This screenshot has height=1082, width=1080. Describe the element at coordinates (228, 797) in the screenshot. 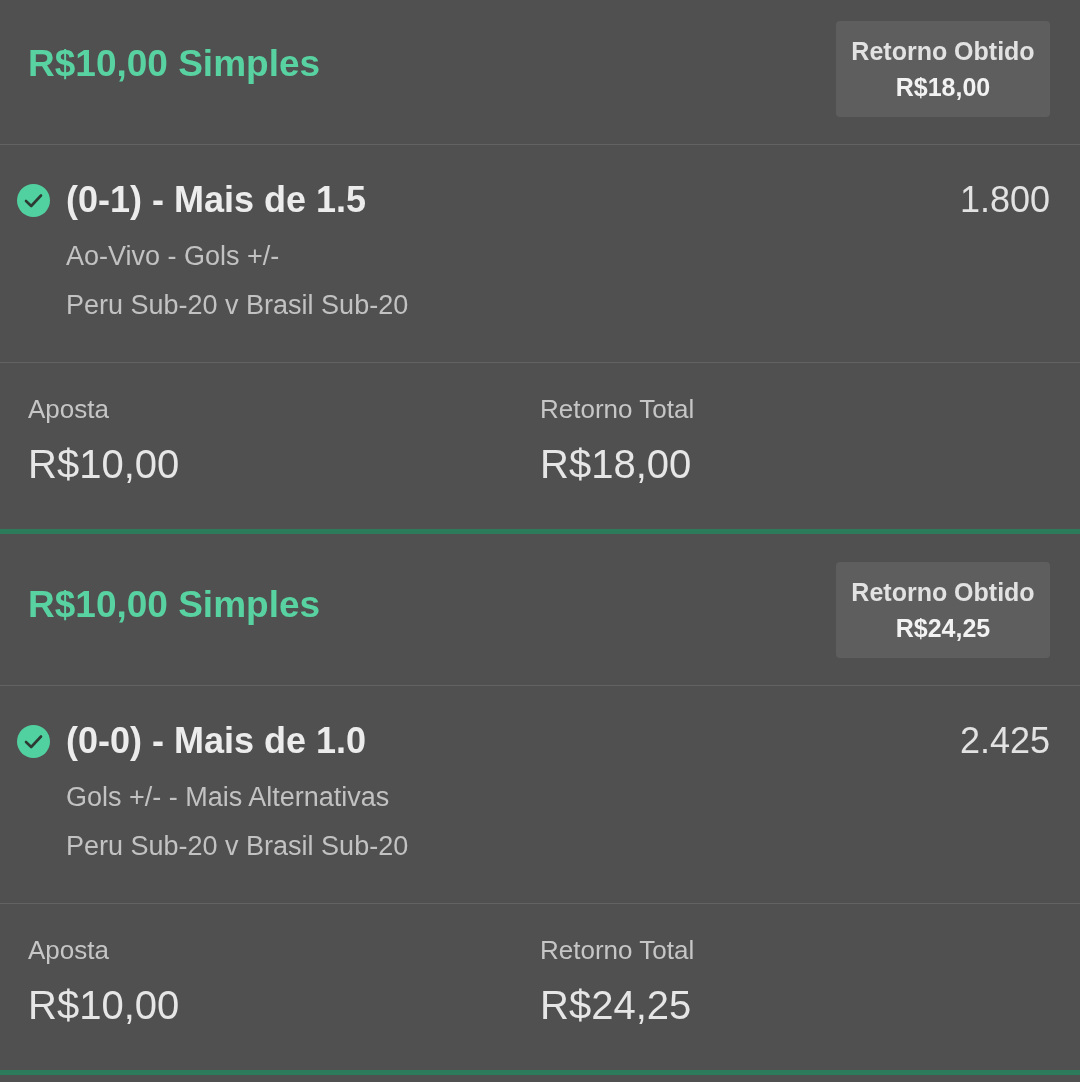

I see `market-name: Gols +/- - Mais Alternativas` at that location.